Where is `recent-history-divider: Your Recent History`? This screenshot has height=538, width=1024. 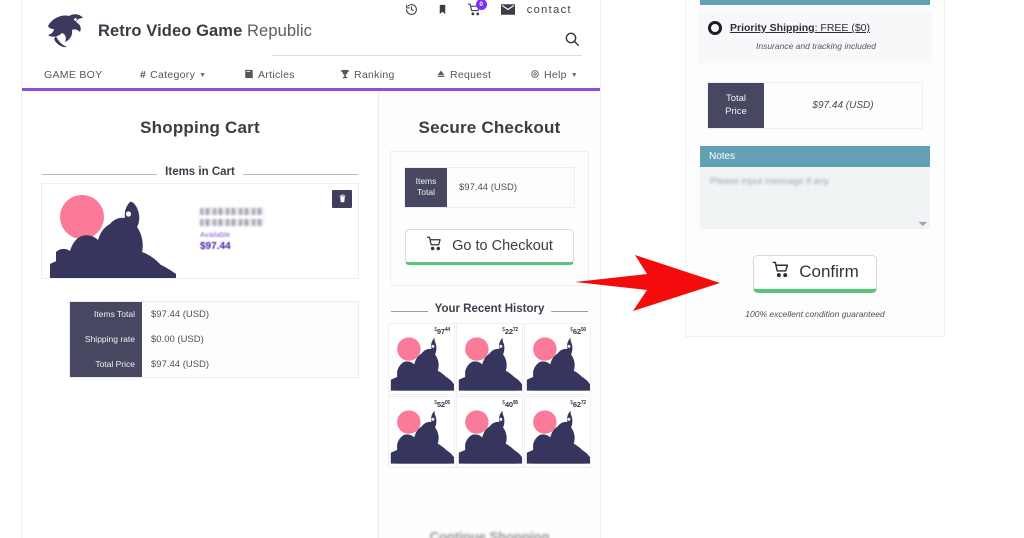
recent-history-divider: Your Recent History is located at coordinates (489, 308).